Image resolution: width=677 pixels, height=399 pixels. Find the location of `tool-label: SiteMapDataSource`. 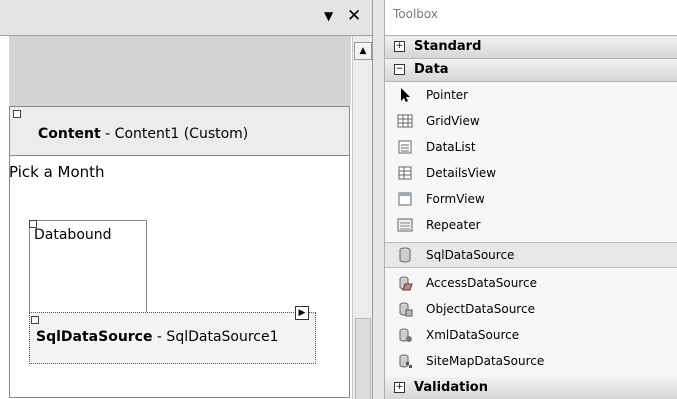

tool-label: SiteMapDataSource is located at coordinates (485, 361).